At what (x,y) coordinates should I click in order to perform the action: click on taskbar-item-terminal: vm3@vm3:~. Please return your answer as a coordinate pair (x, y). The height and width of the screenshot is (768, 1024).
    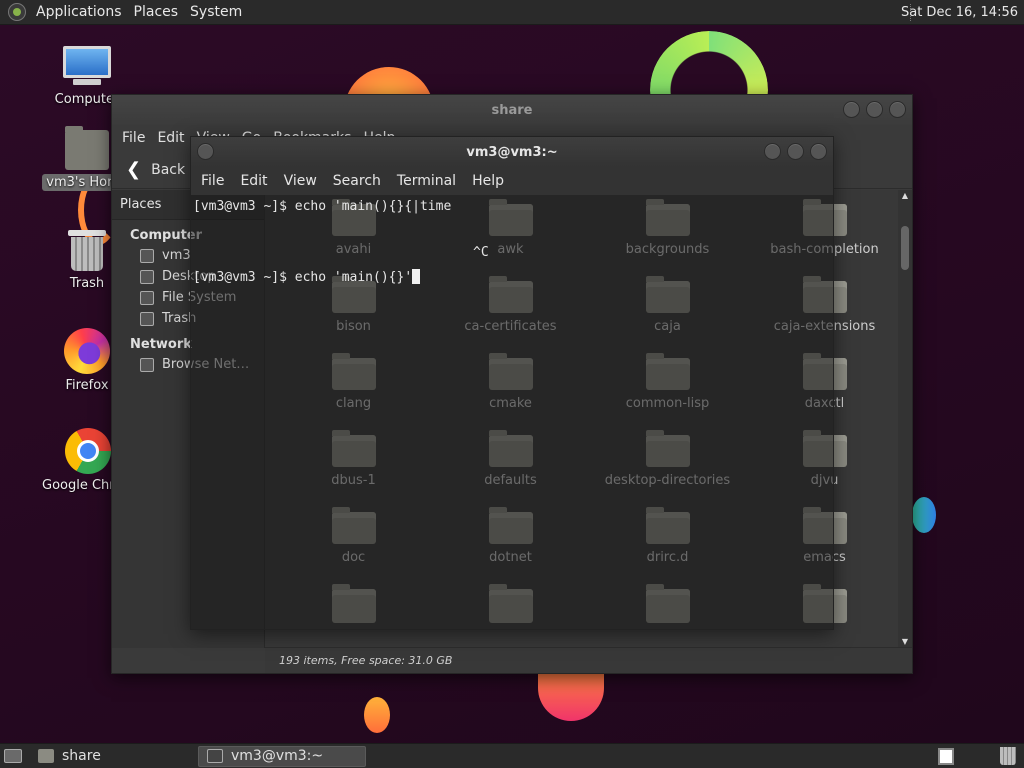
    Looking at the image, I should click on (282, 756).